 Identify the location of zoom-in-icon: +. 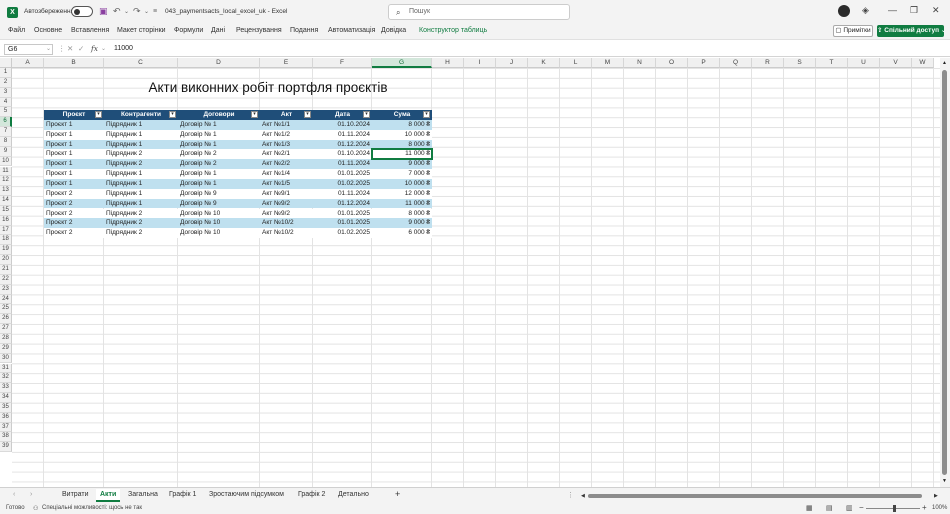
(924, 507).